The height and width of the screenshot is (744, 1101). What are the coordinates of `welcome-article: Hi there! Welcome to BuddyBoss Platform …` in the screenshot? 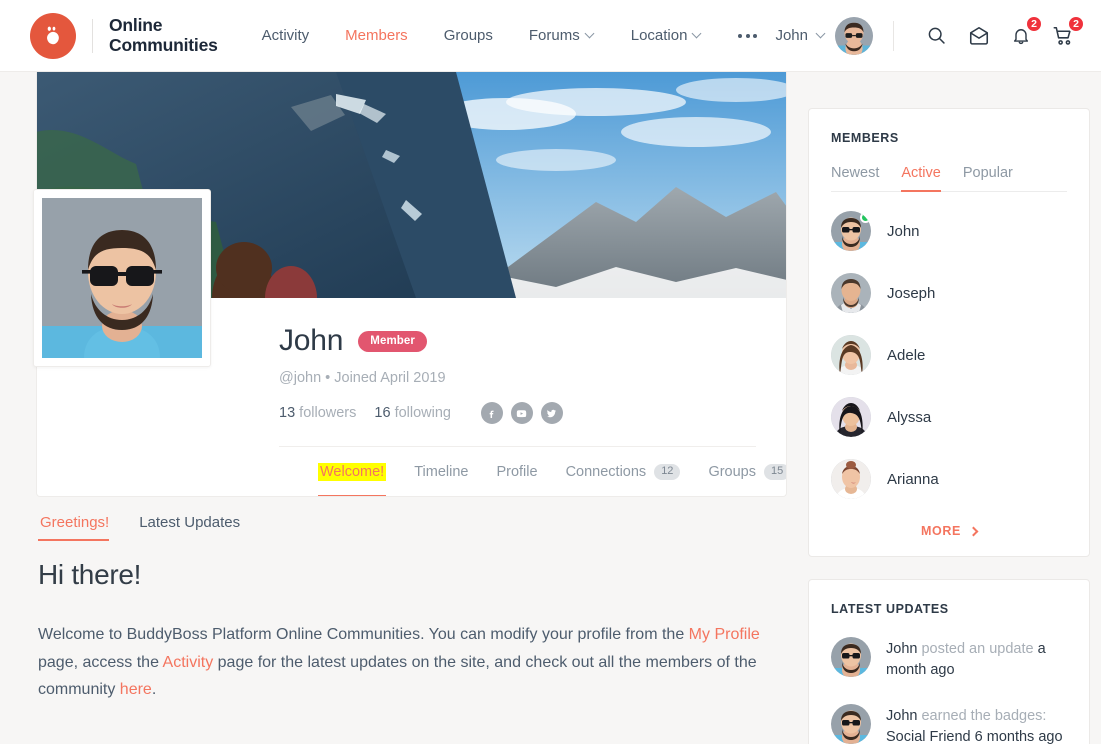 It's located at (411, 622).